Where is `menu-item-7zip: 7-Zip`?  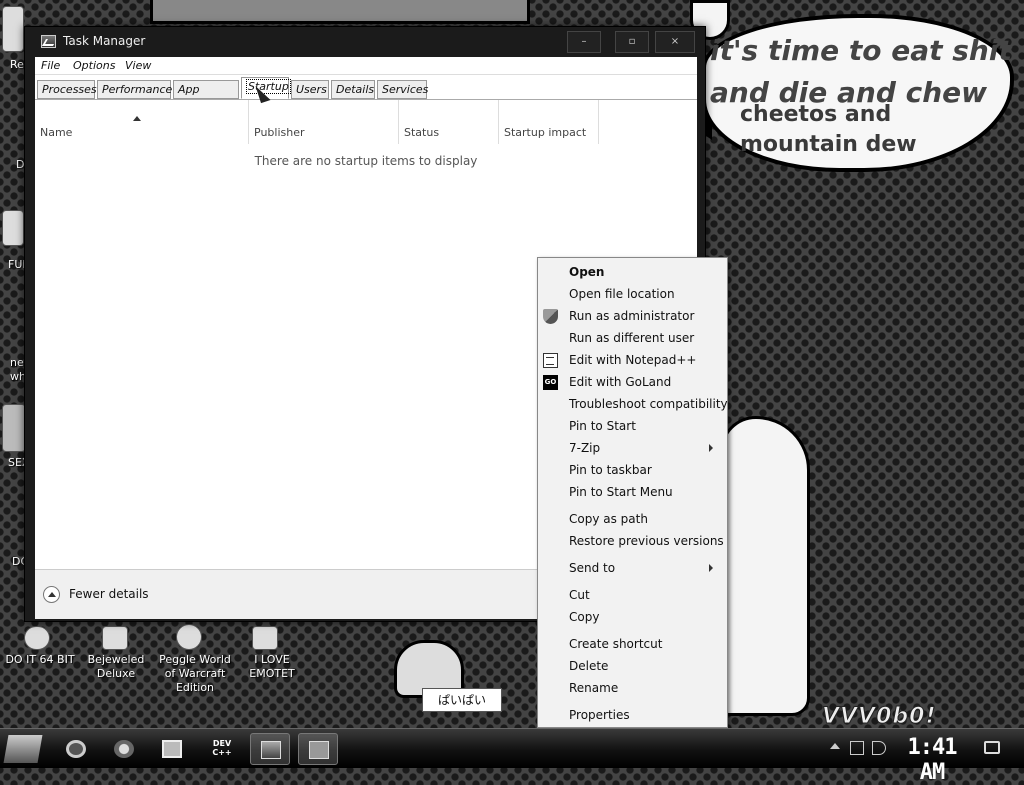 menu-item-7zip: 7-Zip is located at coordinates (632, 448).